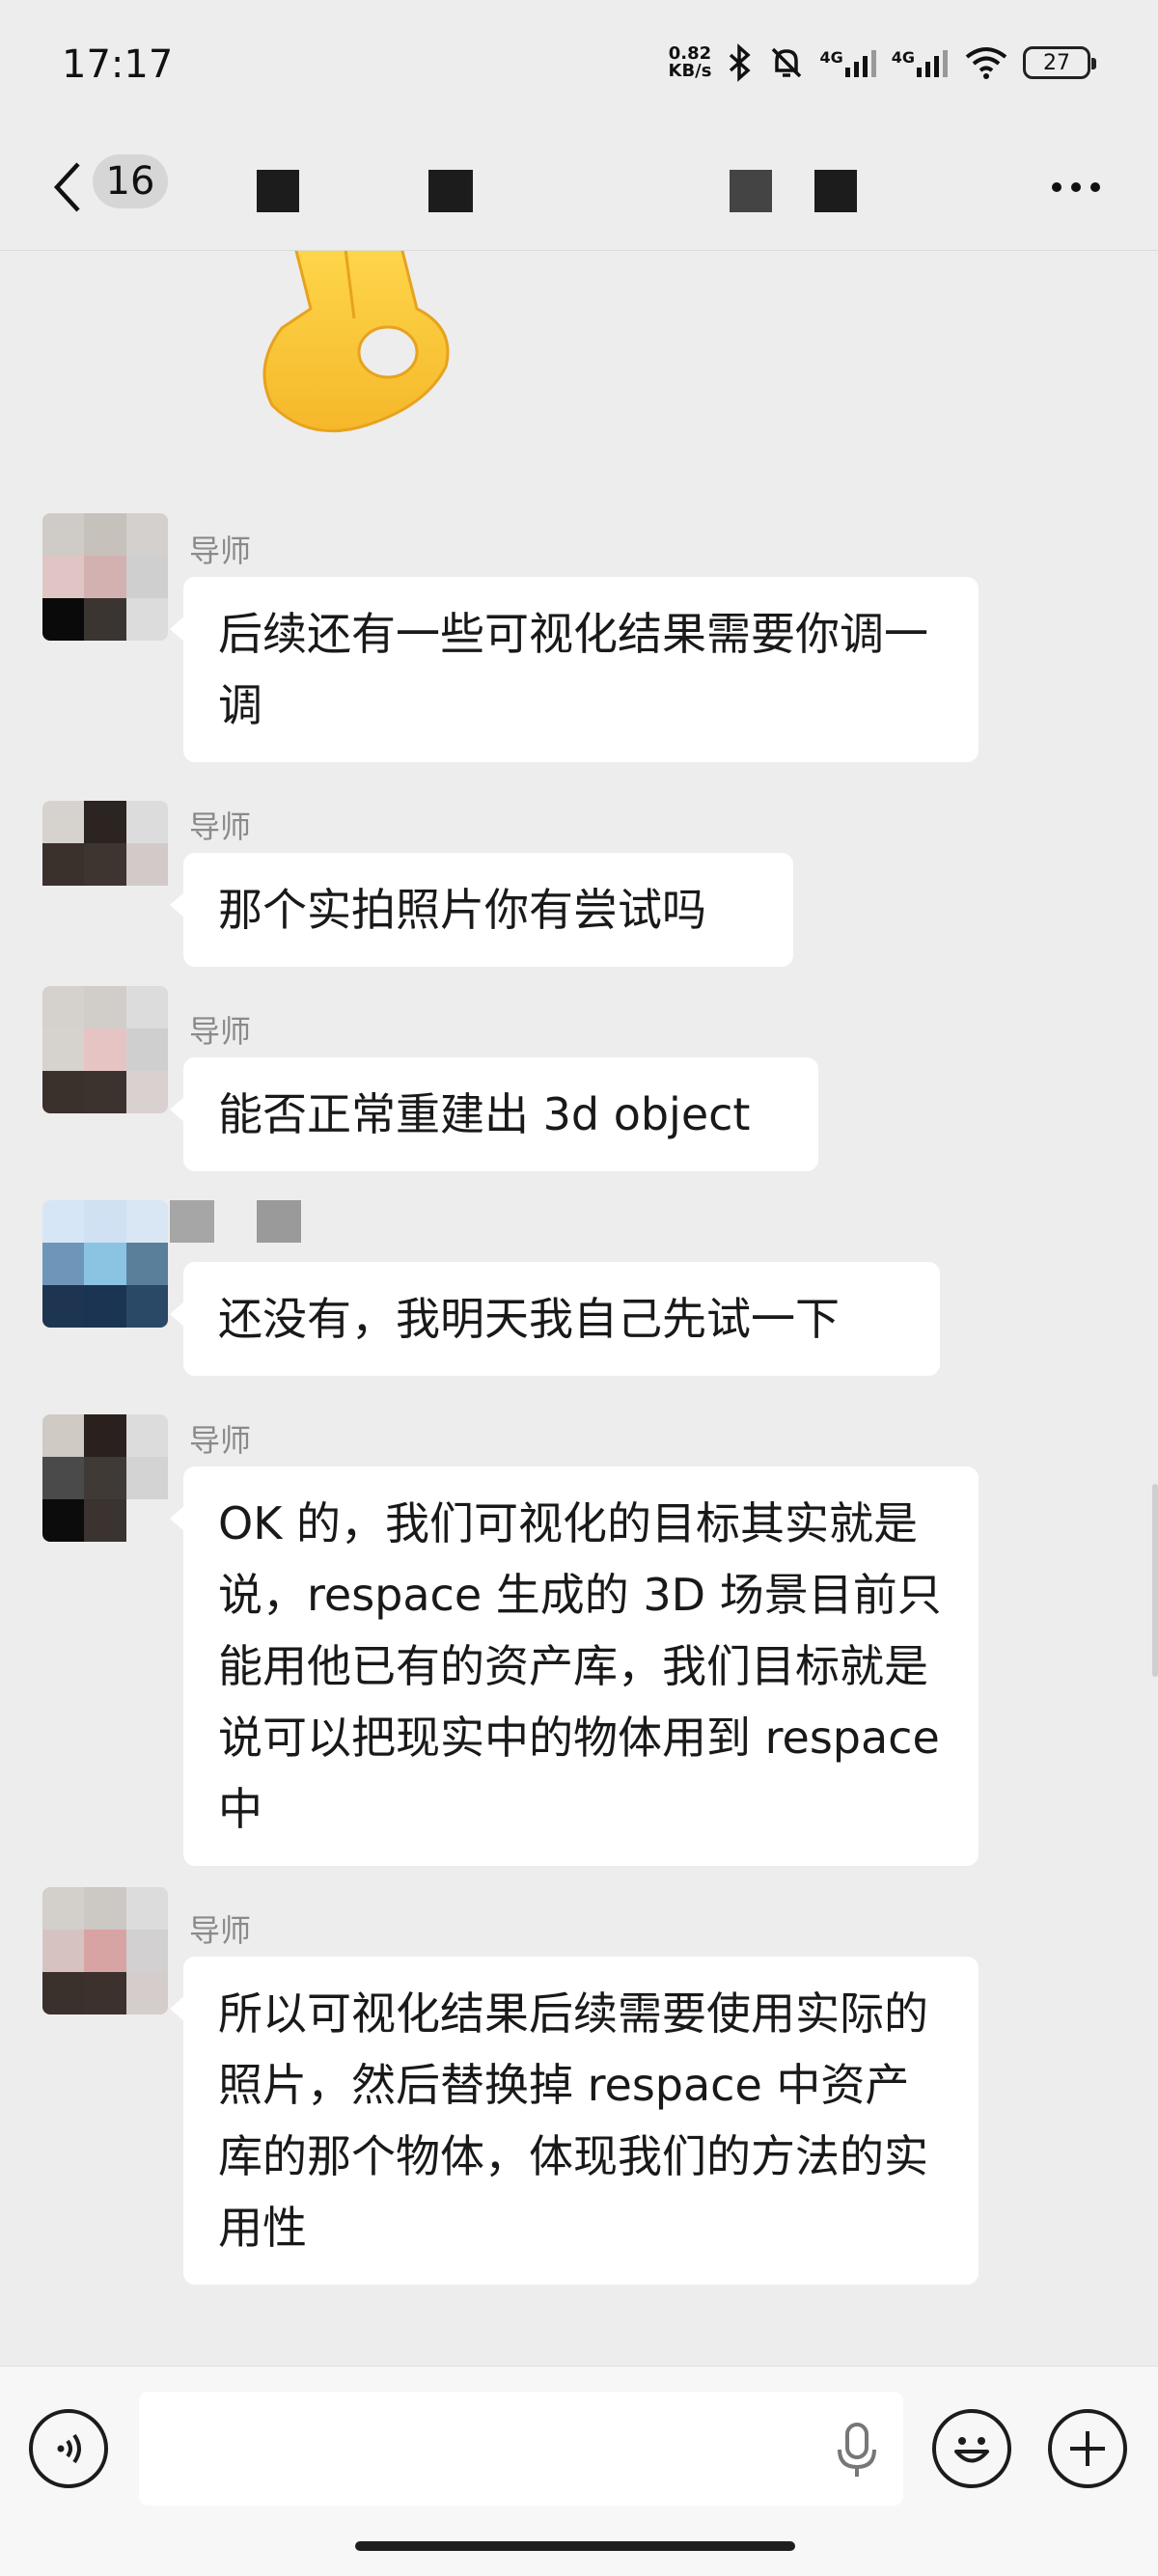 The image size is (1158, 2576). Describe the element at coordinates (574, 669) in the screenshot. I see `message-bubble: 后续还有一些可视化结果需要你调一调` at that location.